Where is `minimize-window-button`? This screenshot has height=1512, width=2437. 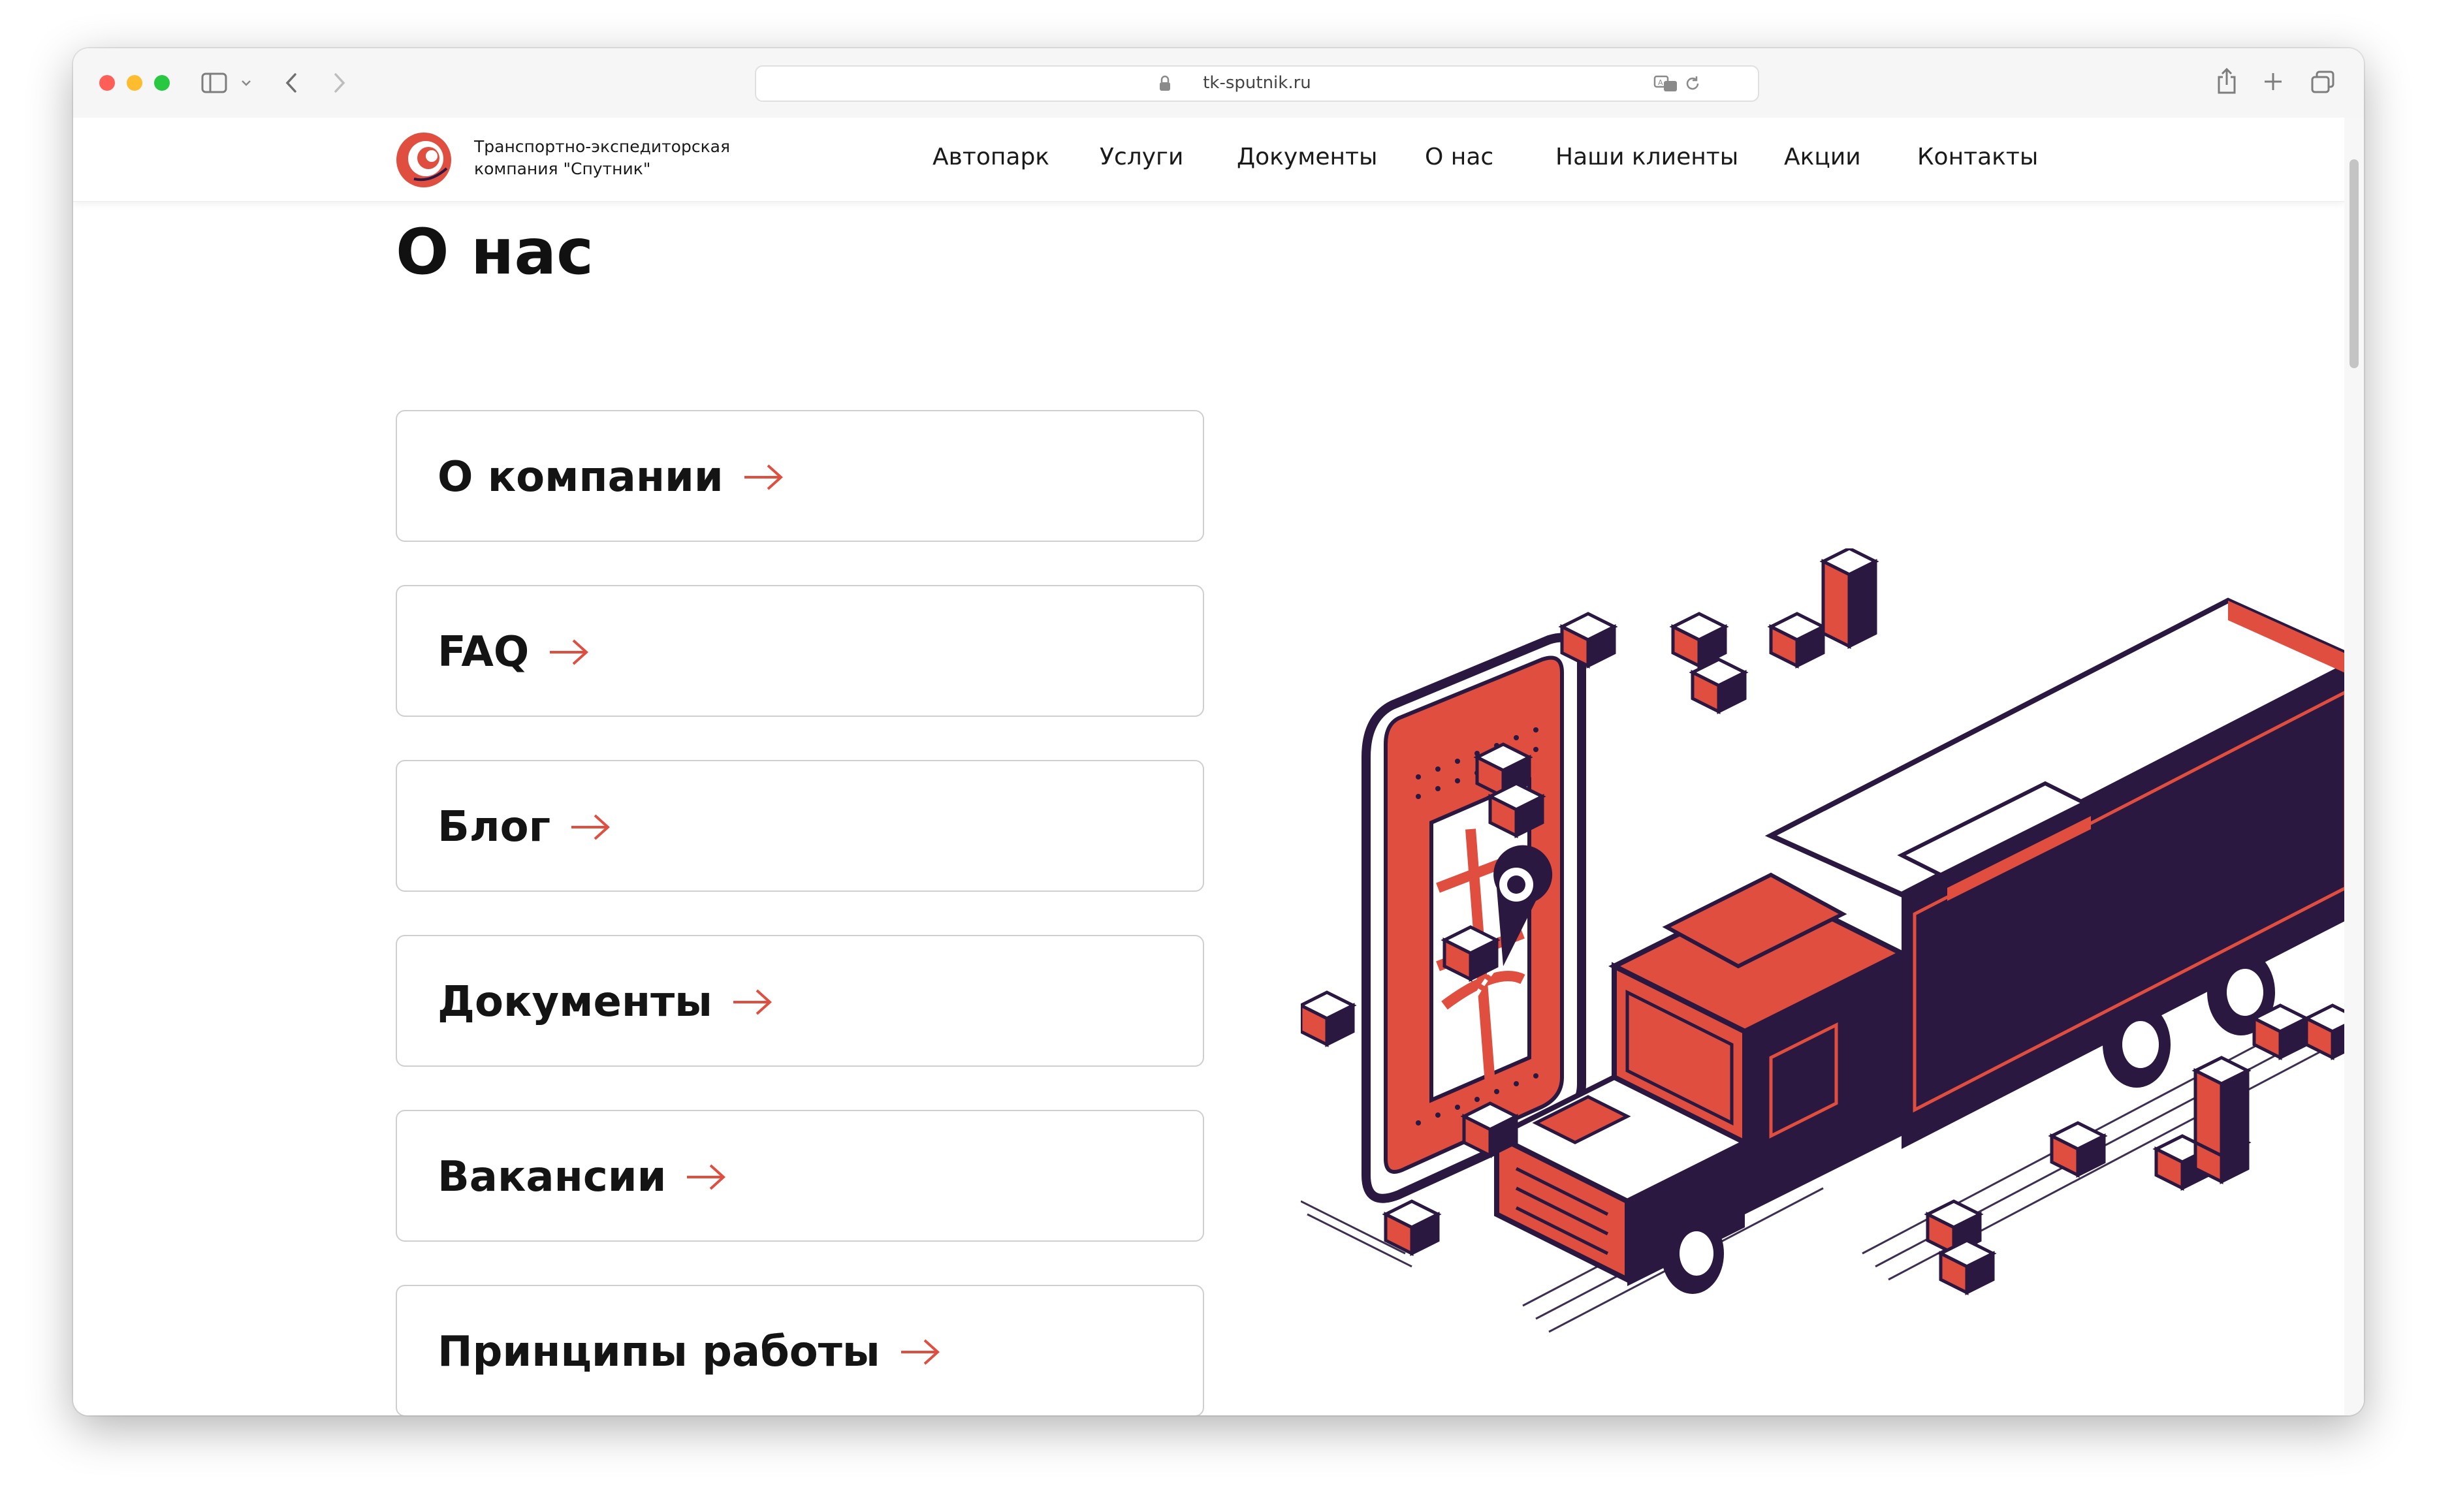 minimize-window-button is located at coordinates (135, 83).